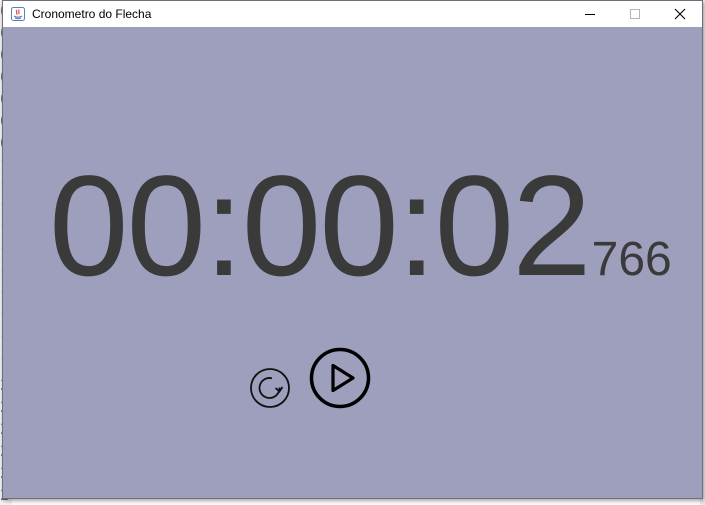  What do you see at coordinates (92, 14) in the screenshot?
I see `window-title: Cronometro do Flecha` at bounding box center [92, 14].